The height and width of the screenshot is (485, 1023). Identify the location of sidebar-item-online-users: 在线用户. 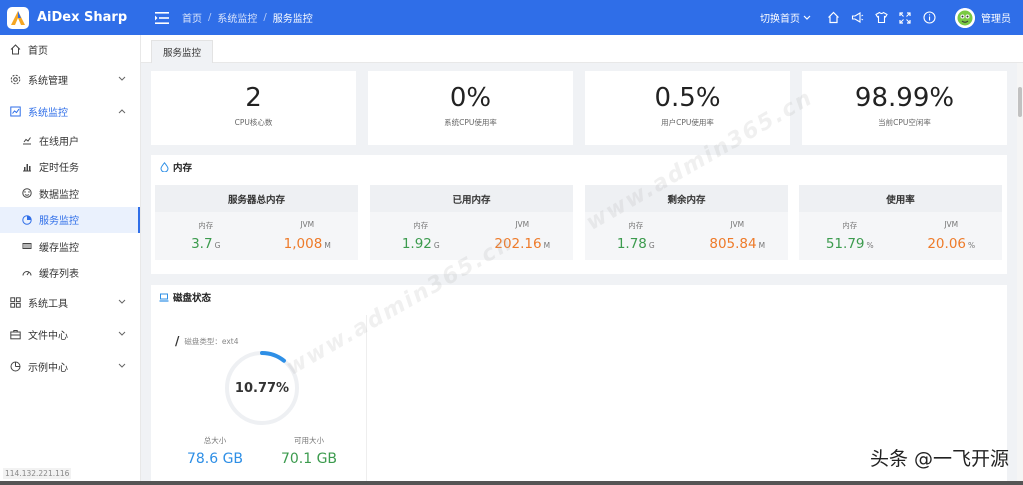
(70, 140).